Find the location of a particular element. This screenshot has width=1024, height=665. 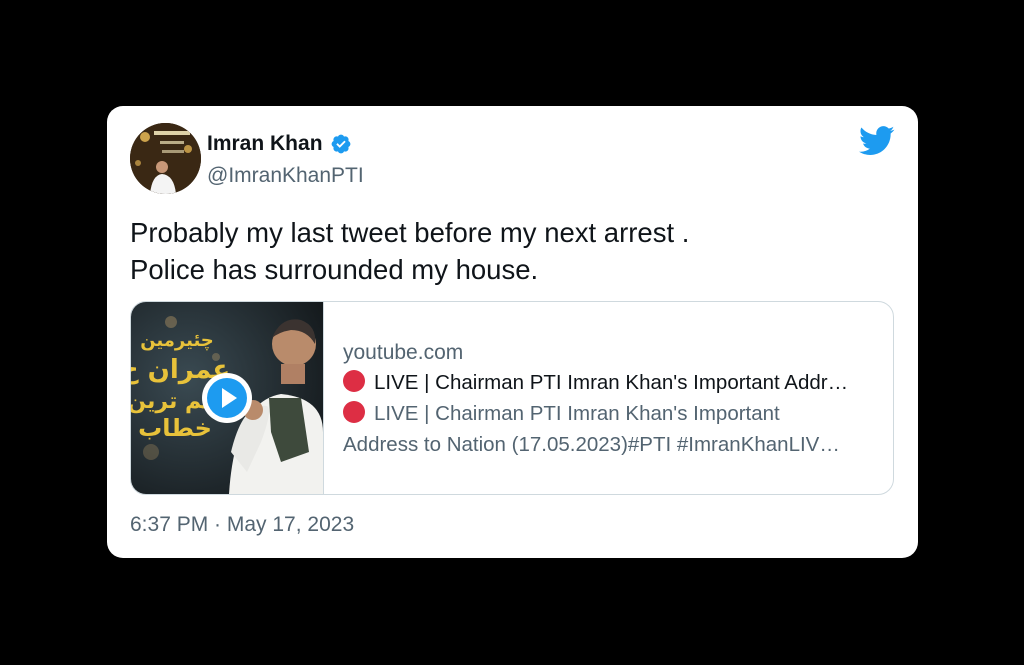

author-name: Imran Khan is located at coordinates (265, 144).